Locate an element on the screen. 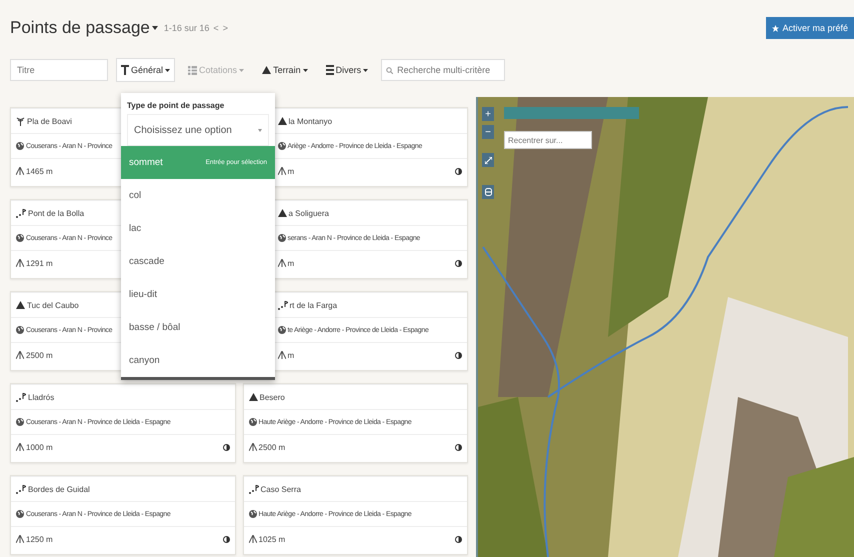 This screenshot has width=854, height=557. dropdown-label: Type de point de passage is located at coordinates (176, 106).